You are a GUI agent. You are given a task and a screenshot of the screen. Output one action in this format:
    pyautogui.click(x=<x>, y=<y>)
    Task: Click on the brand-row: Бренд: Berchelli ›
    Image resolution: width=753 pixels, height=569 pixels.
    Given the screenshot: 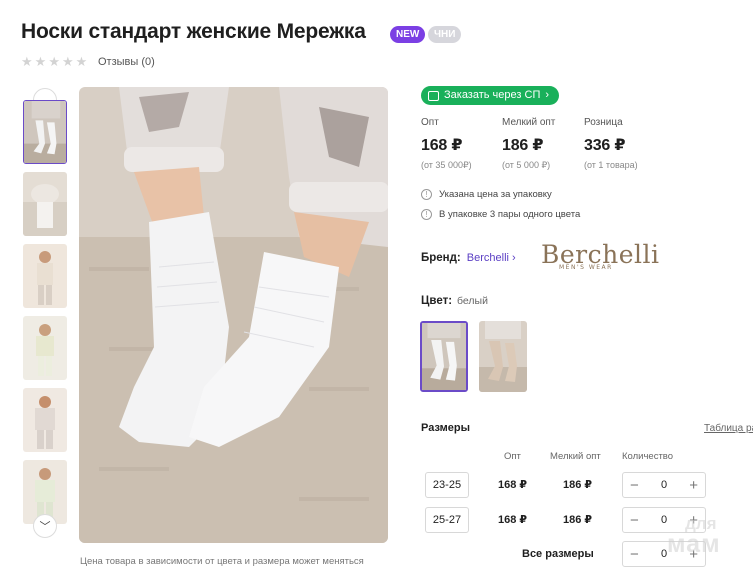 What is the action you would take?
    pyautogui.click(x=468, y=258)
    